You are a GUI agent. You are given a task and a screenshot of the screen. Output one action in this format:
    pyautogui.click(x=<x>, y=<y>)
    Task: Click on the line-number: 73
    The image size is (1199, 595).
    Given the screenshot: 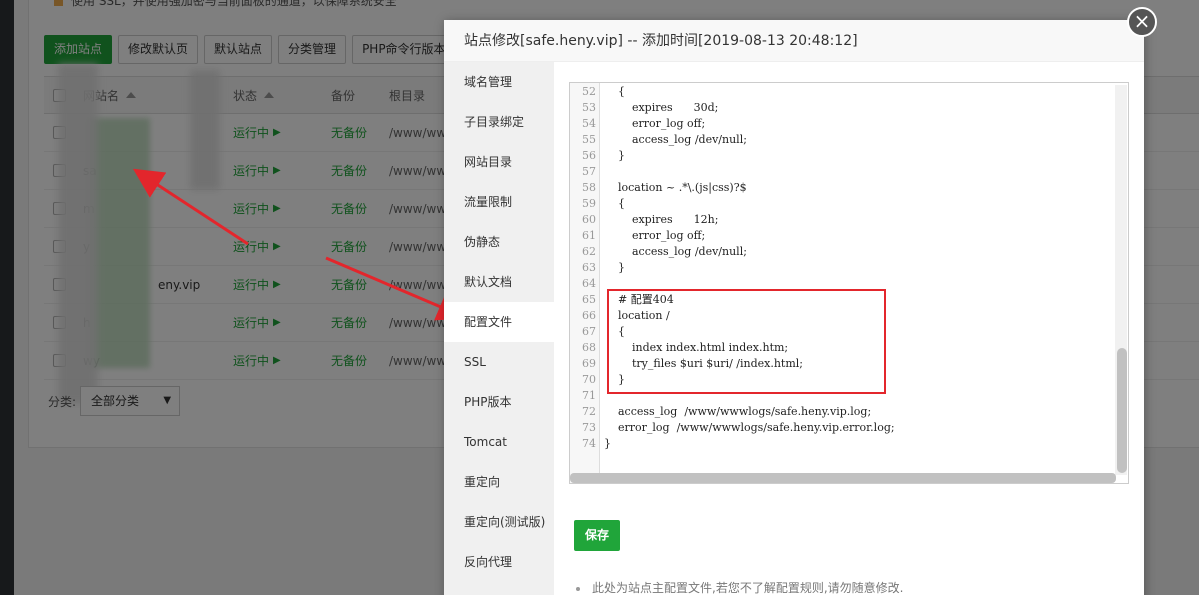 What is the action you would take?
    pyautogui.click(x=589, y=427)
    